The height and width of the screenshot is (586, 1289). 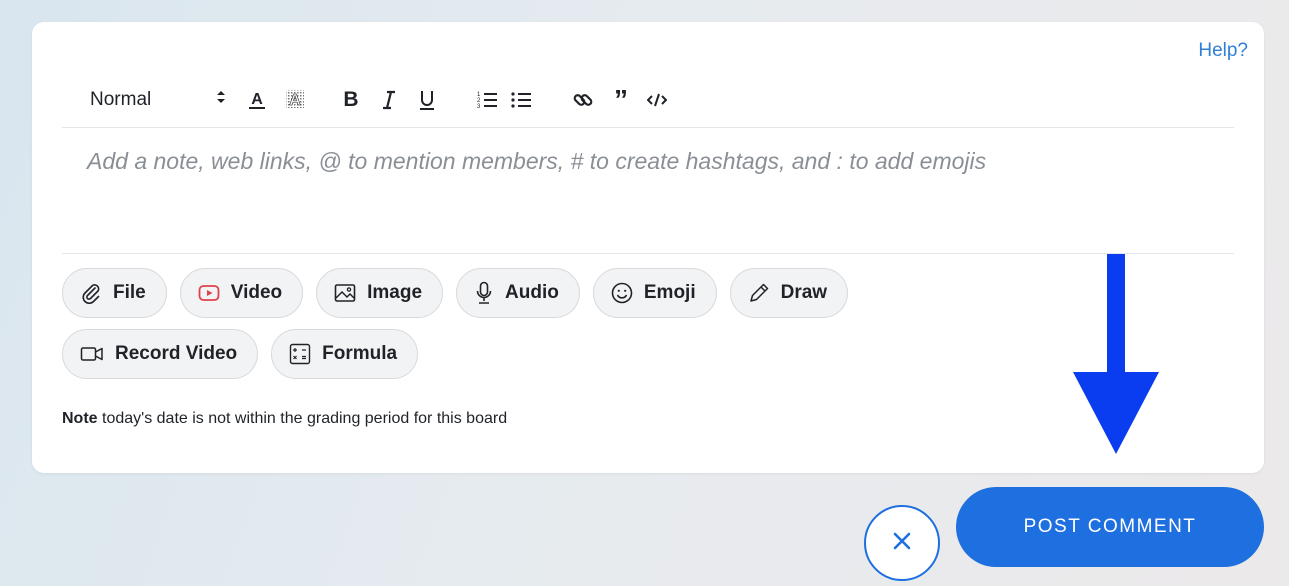 I want to click on code-icon, so click(x=657, y=100).